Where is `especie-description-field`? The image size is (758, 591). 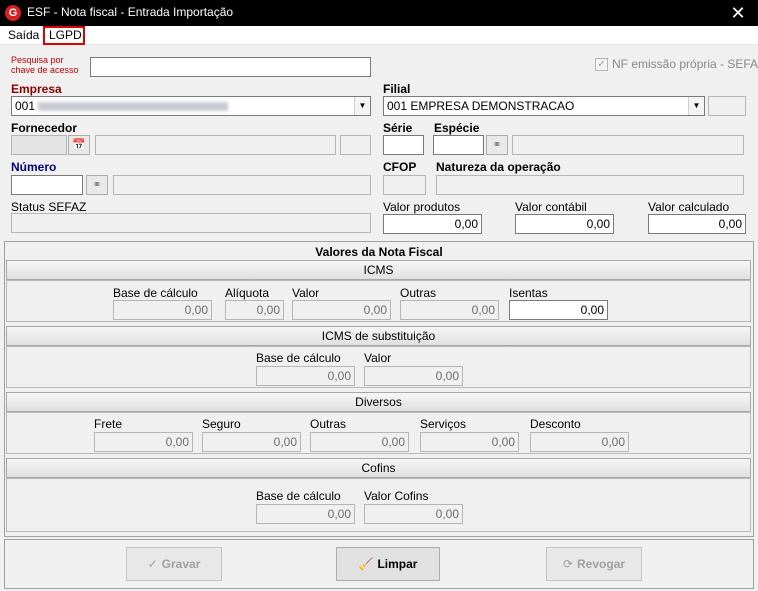
especie-description-field is located at coordinates (628, 145).